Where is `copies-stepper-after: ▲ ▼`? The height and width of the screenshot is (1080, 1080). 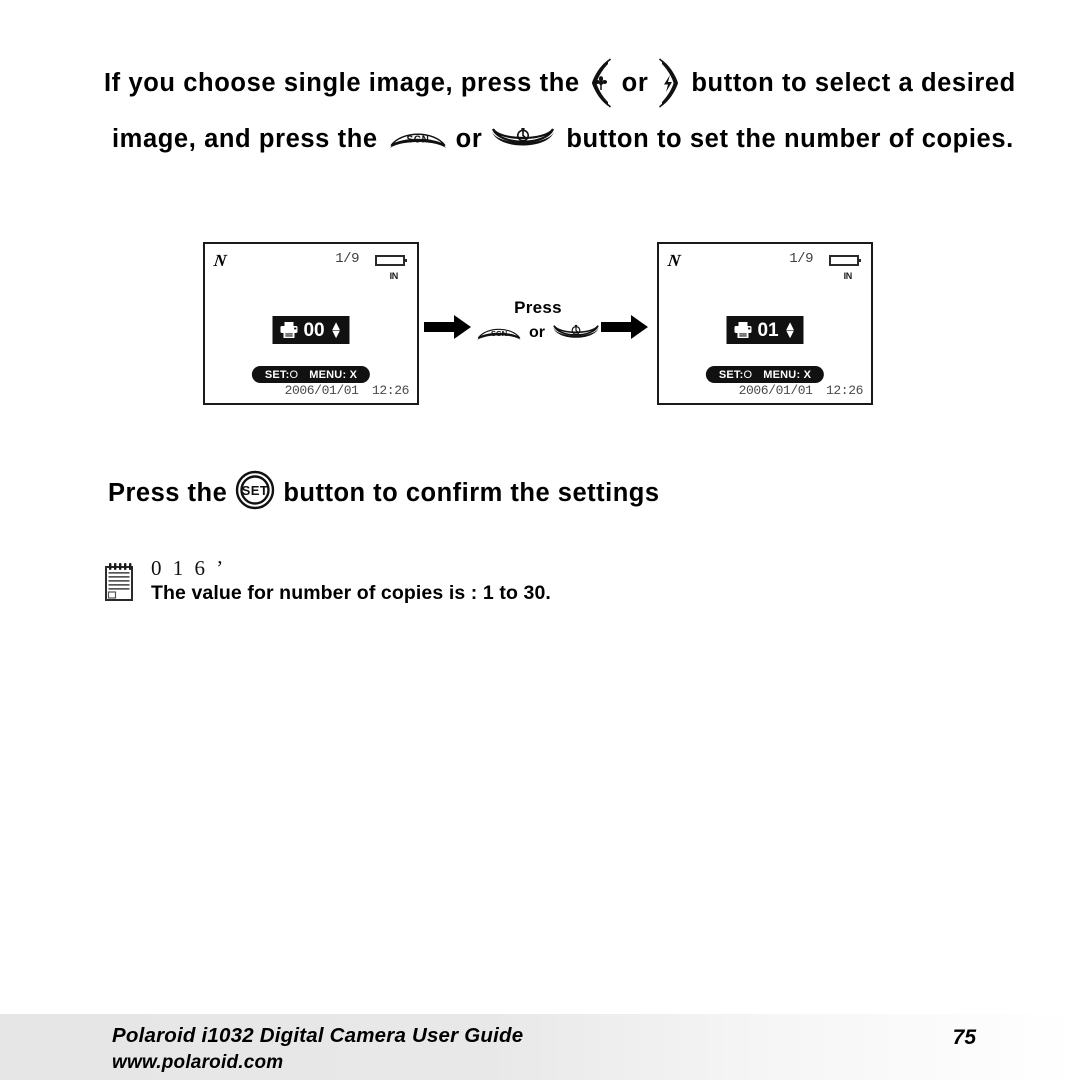 copies-stepper-after: ▲ ▼ is located at coordinates (790, 329).